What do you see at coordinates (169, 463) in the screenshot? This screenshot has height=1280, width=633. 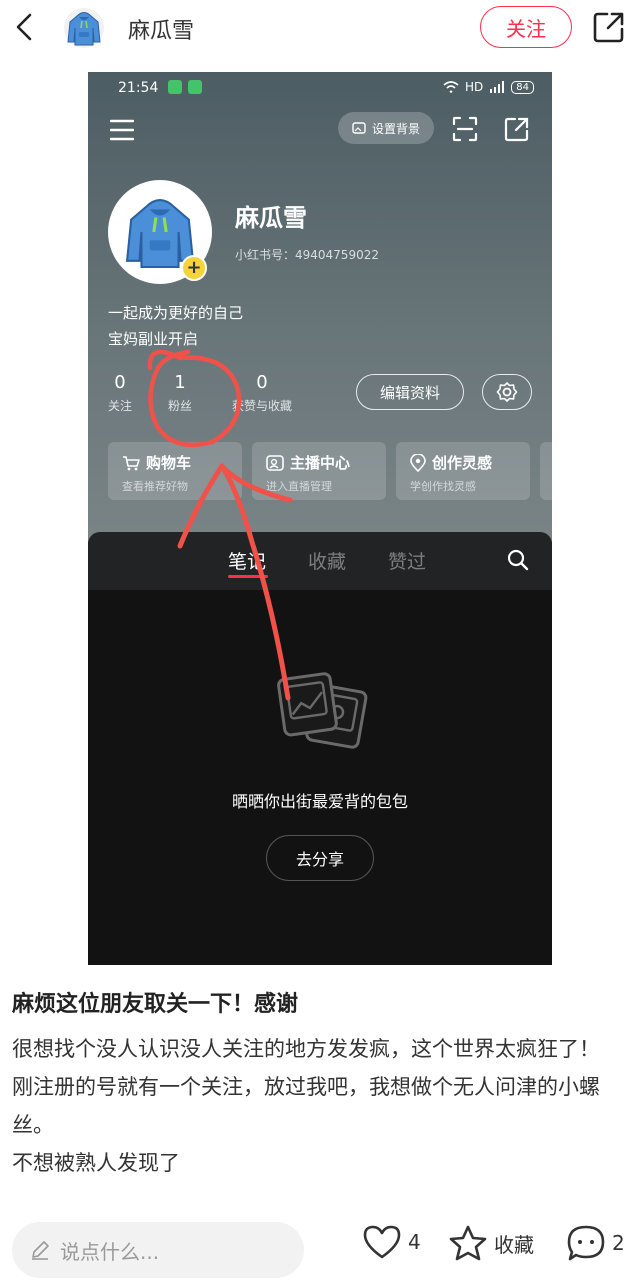 I see `cart-card-title: 购物车` at bounding box center [169, 463].